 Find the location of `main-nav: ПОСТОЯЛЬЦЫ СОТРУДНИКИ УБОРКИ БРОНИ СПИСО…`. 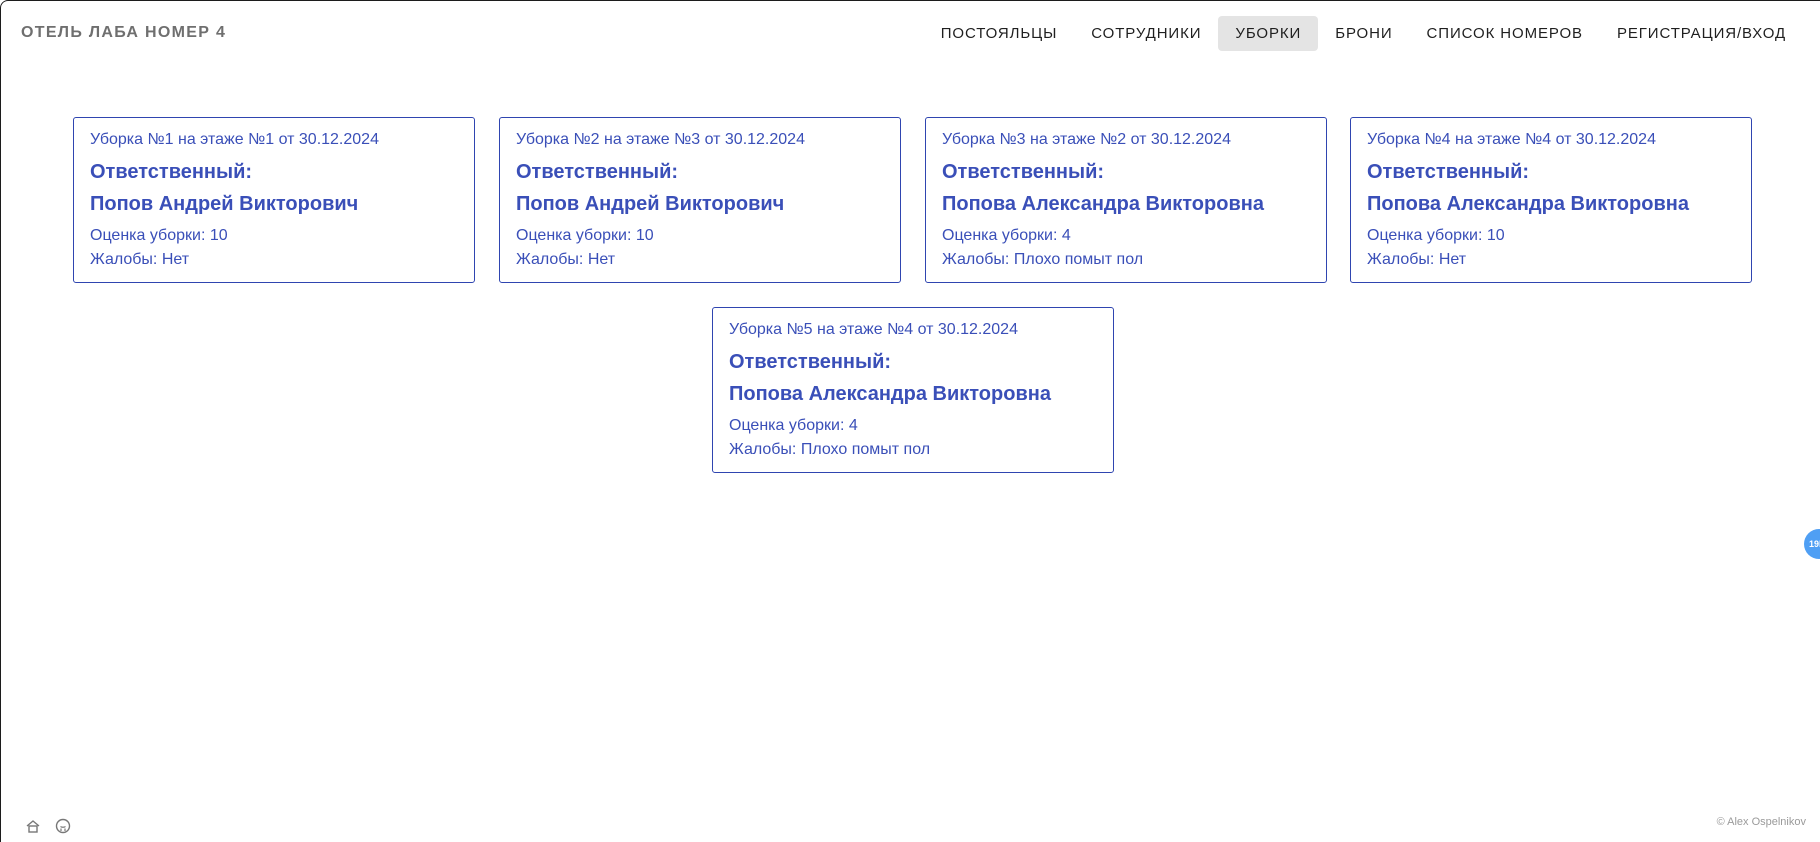

main-nav: ПОСТОЯЛЬЦЫ СОТРУДНИКИ УБОРКИ БРОНИ СПИСО… is located at coordinates (1363, 33).